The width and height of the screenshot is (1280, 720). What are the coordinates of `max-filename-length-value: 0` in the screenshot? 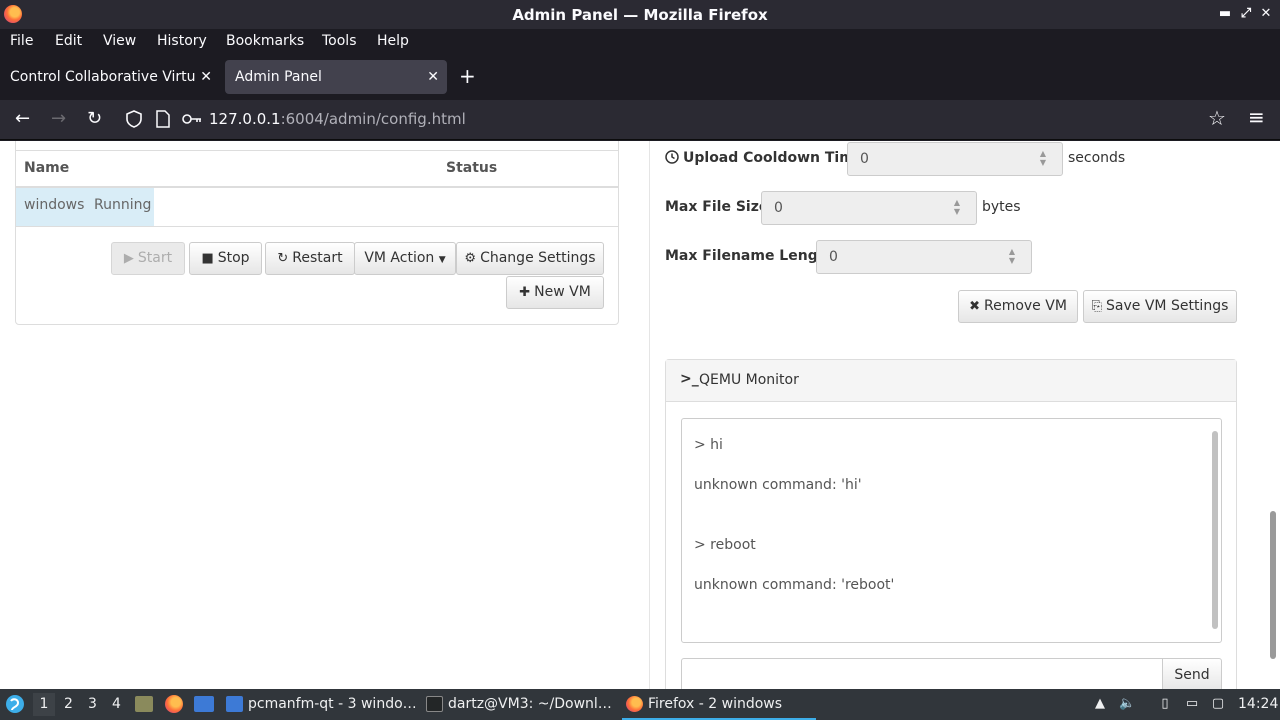 It's located at (833, 257).